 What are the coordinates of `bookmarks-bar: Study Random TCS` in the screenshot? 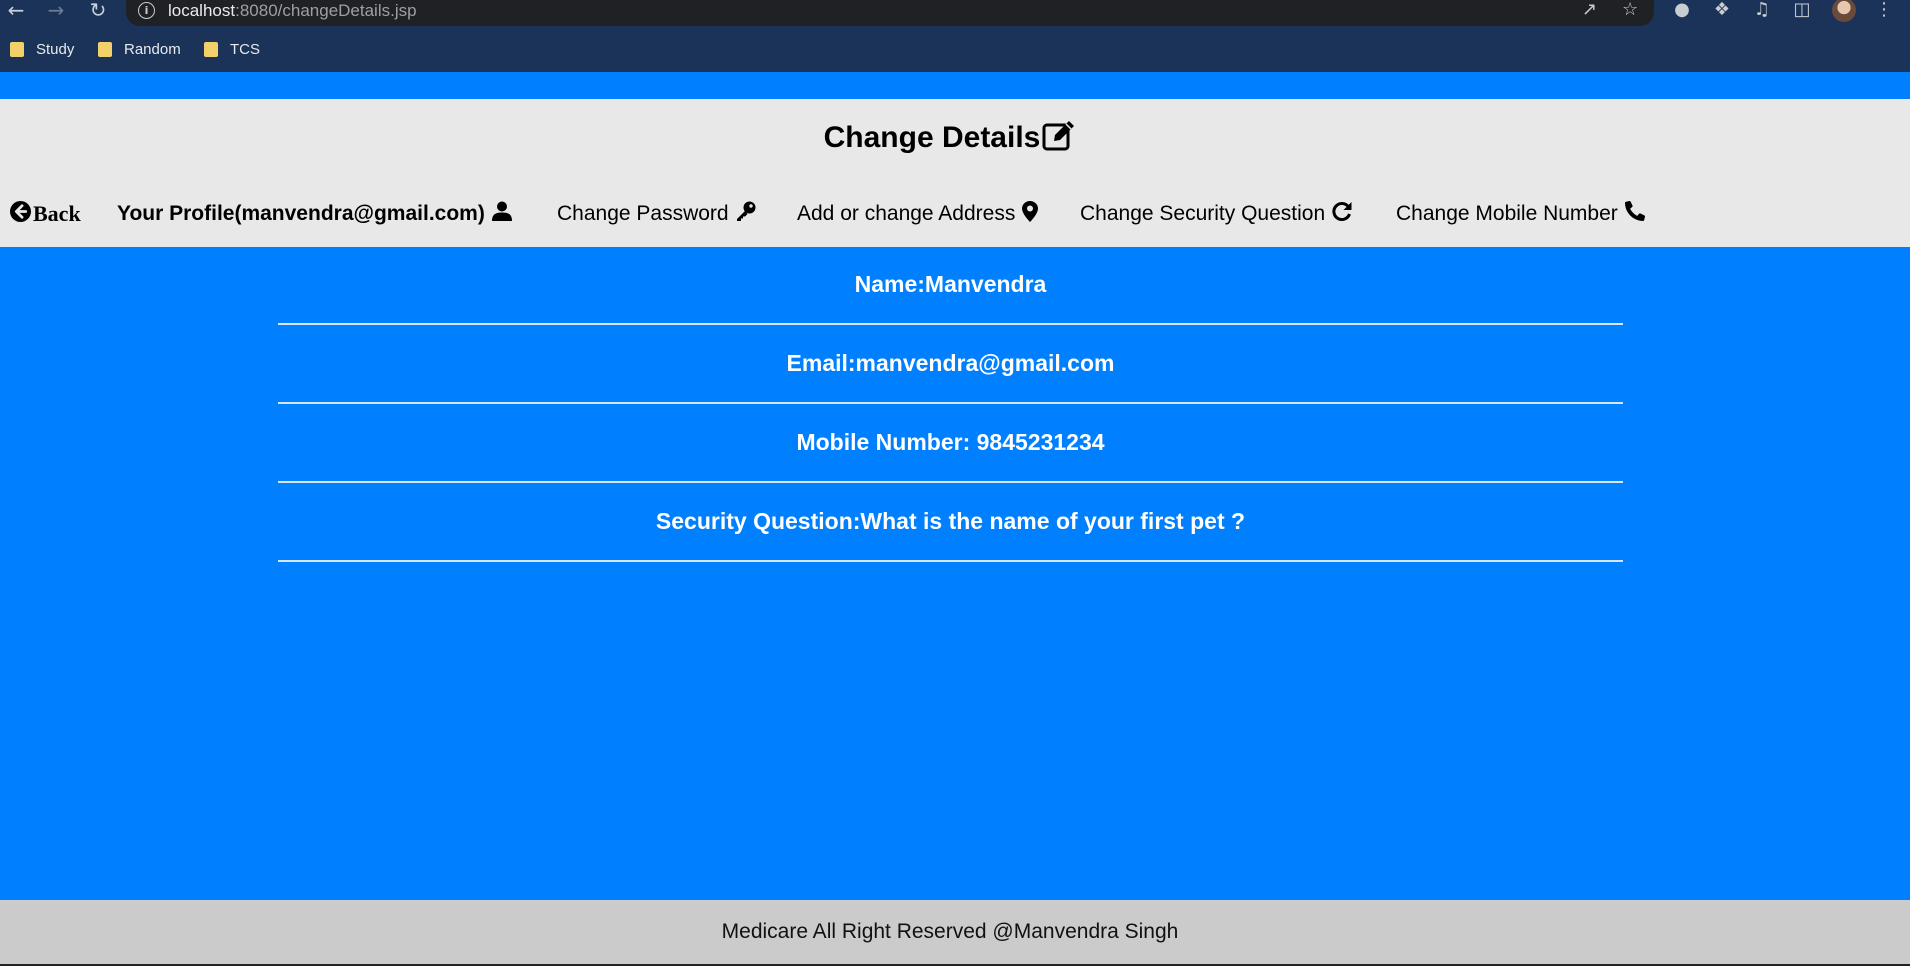 It's located at (955, 49).